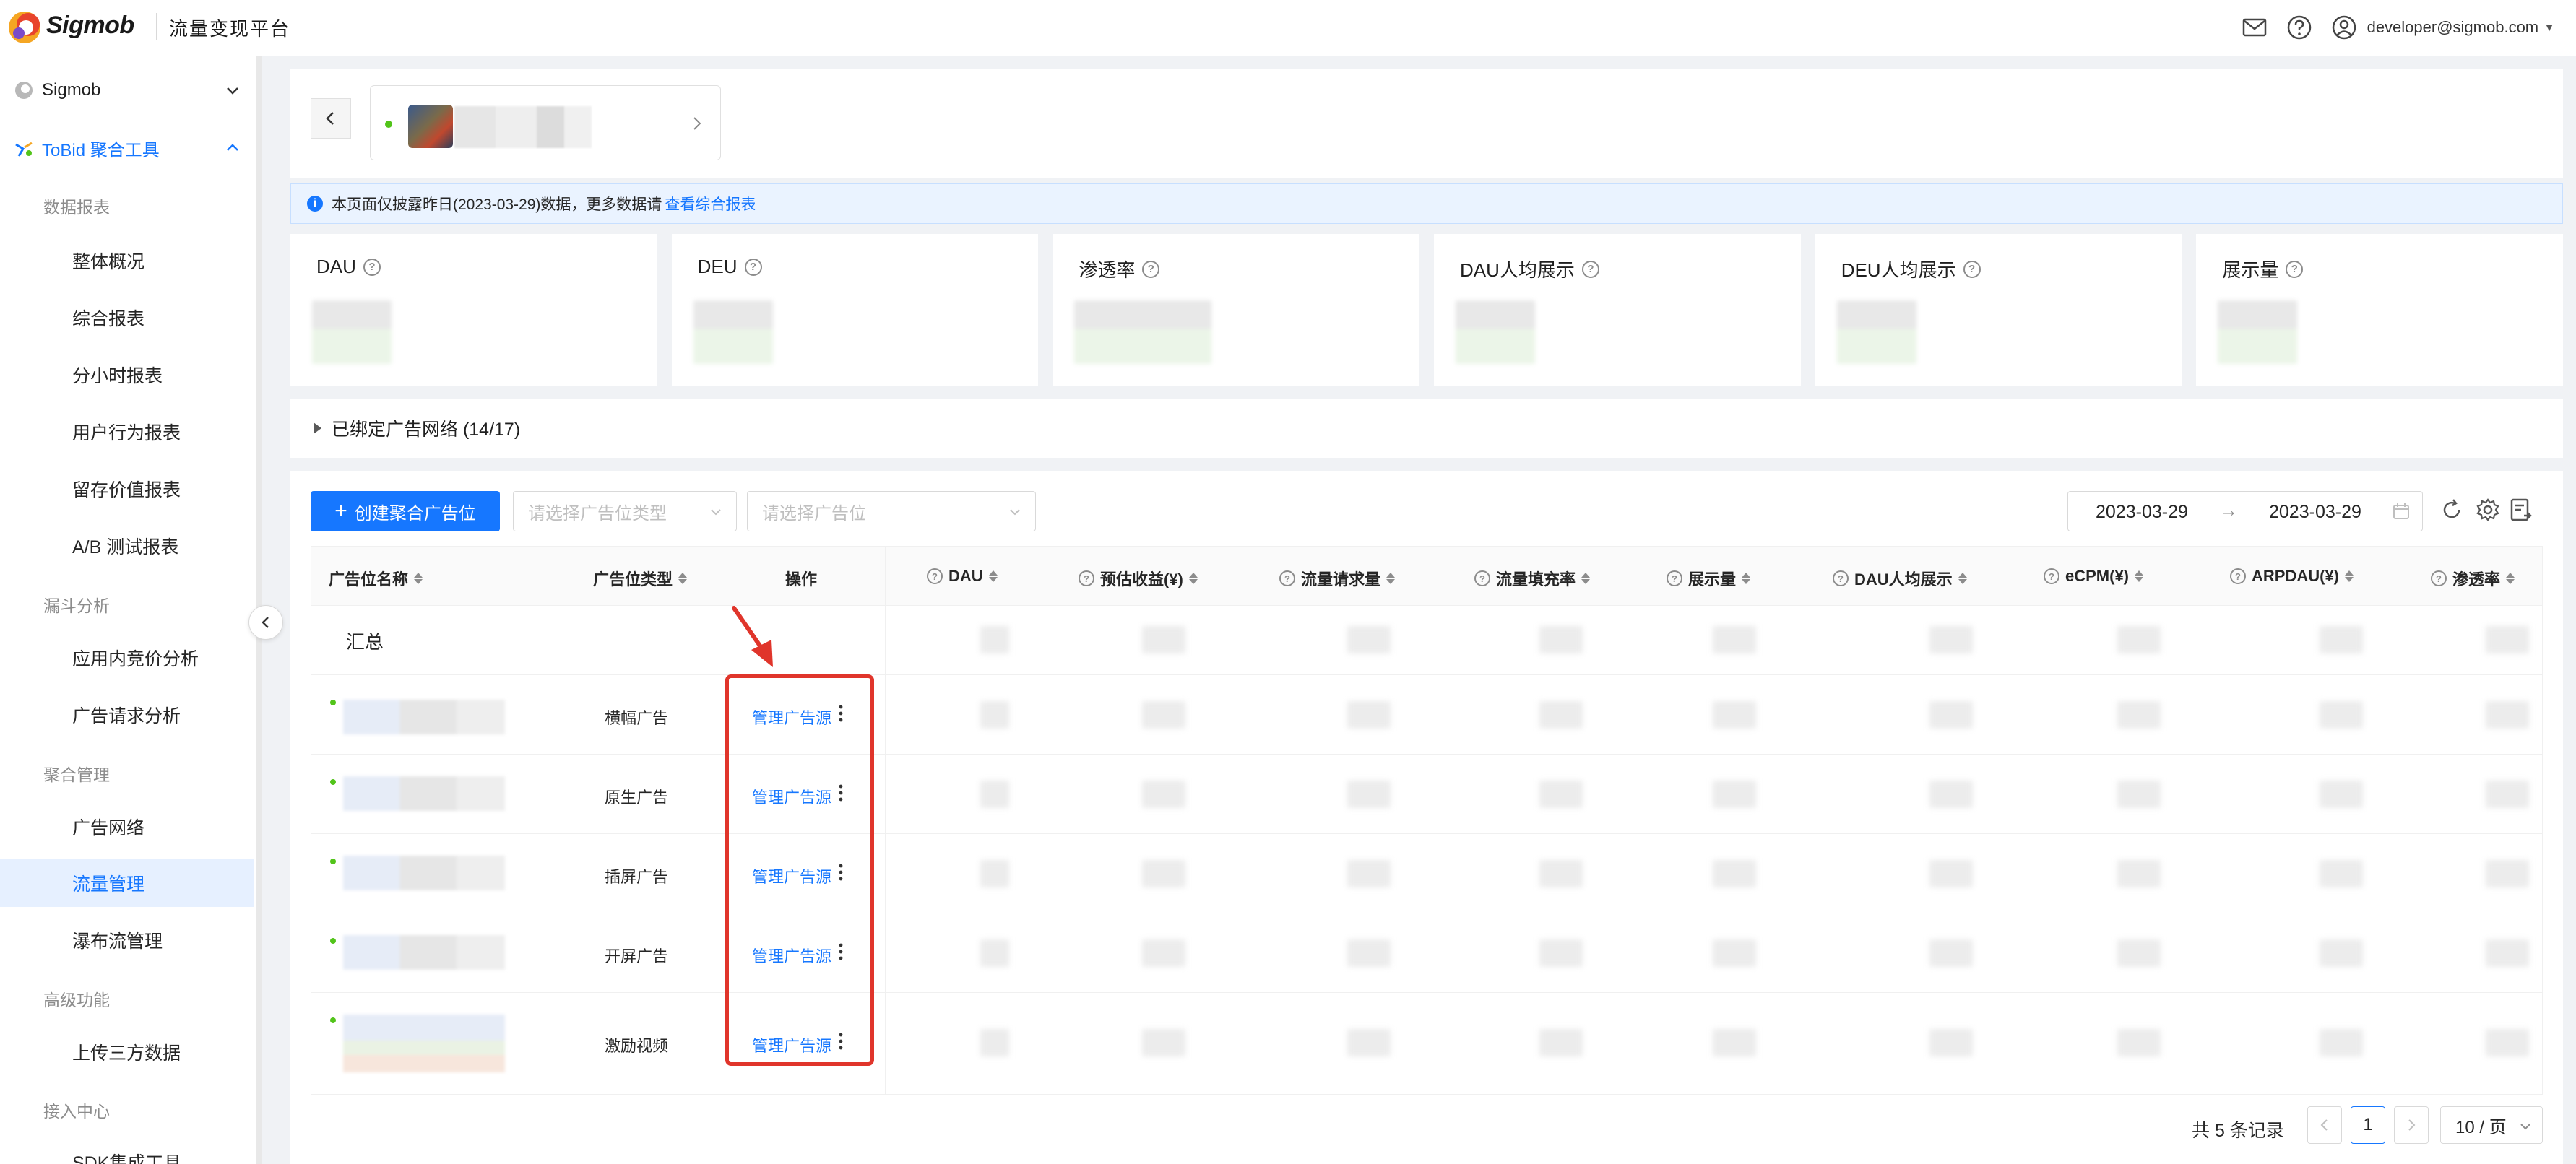  Describe the element at coordinates (2094, 577) in the screenshot. I see `column-header: ? eCPM(¥)` at that location.